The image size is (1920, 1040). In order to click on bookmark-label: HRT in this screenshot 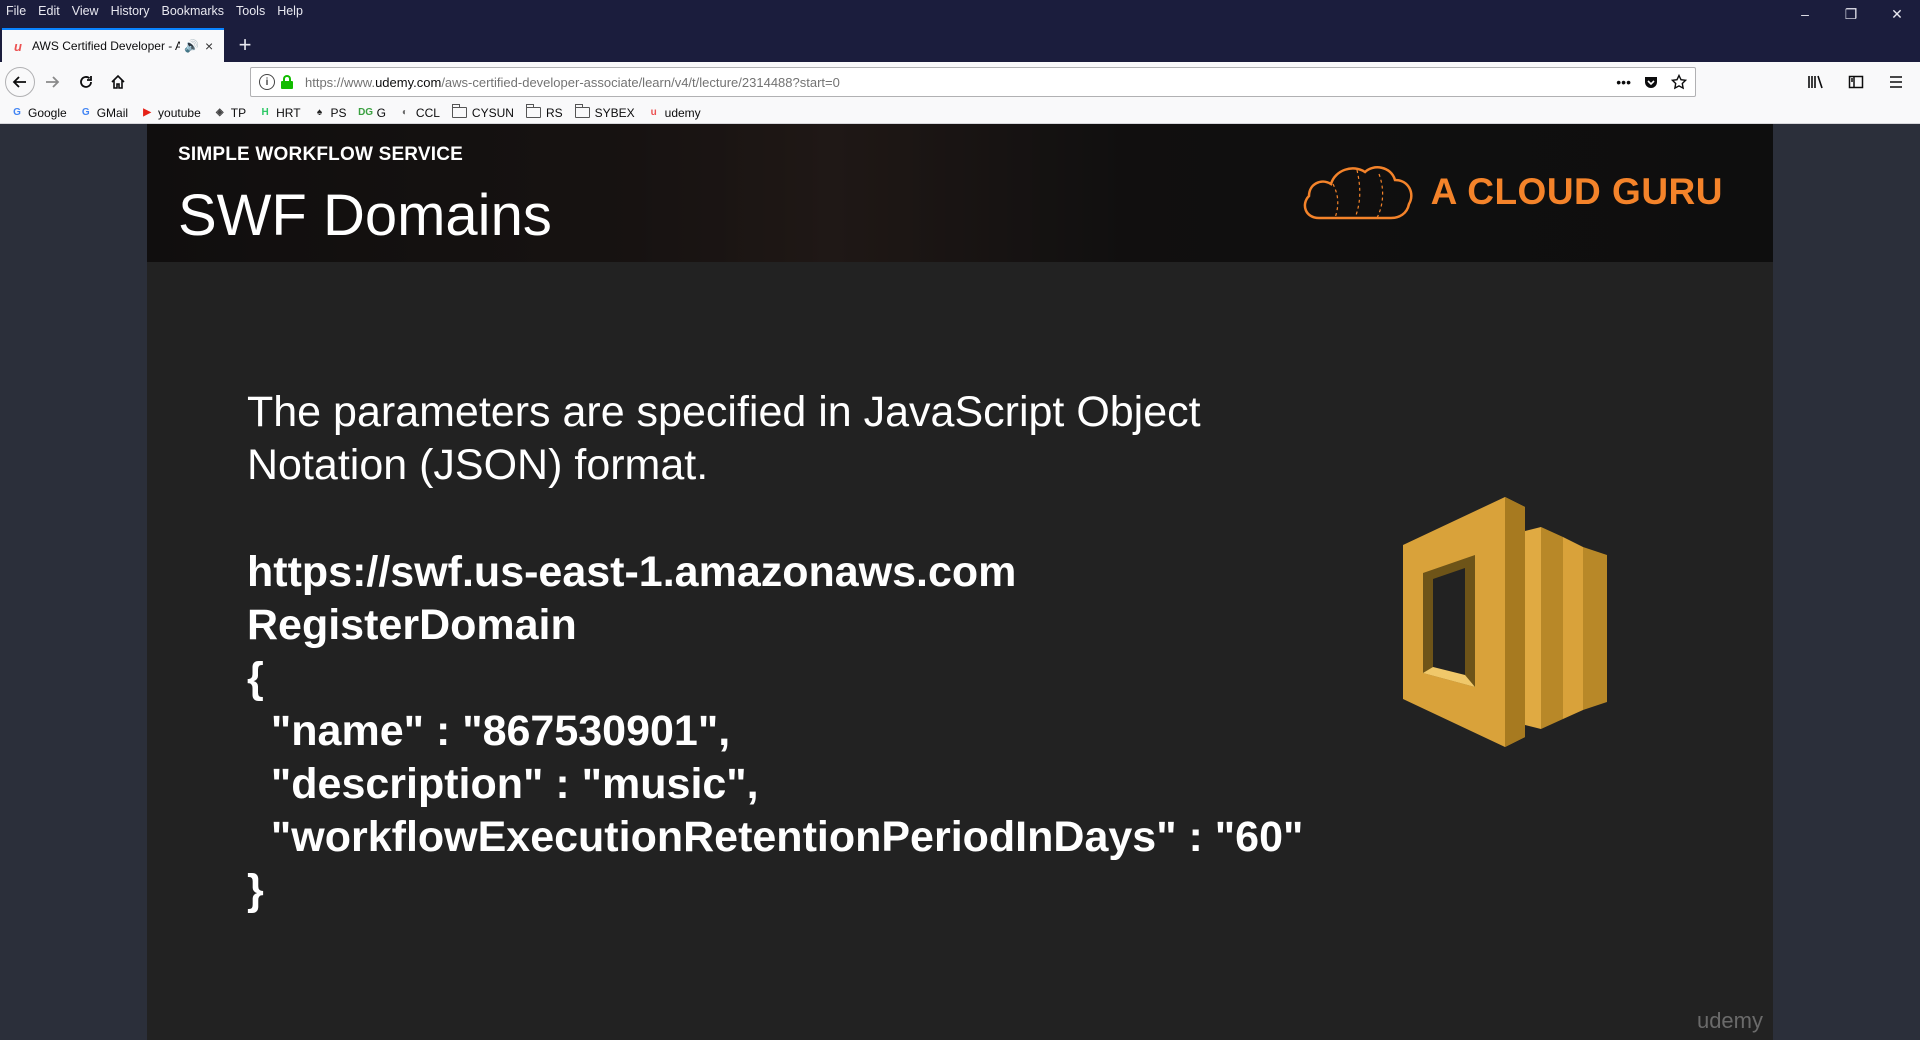, I will do `click(288, 112)`.